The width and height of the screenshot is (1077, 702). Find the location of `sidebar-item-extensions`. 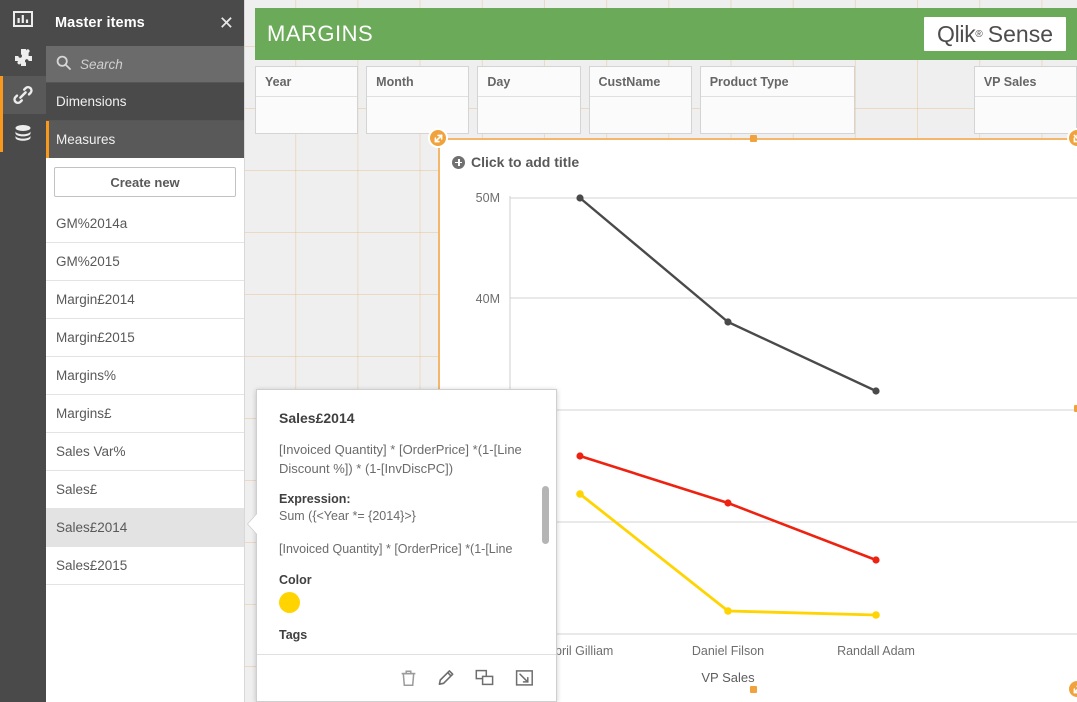

sidebar-item-extensions is located at coordinates (23, 57).